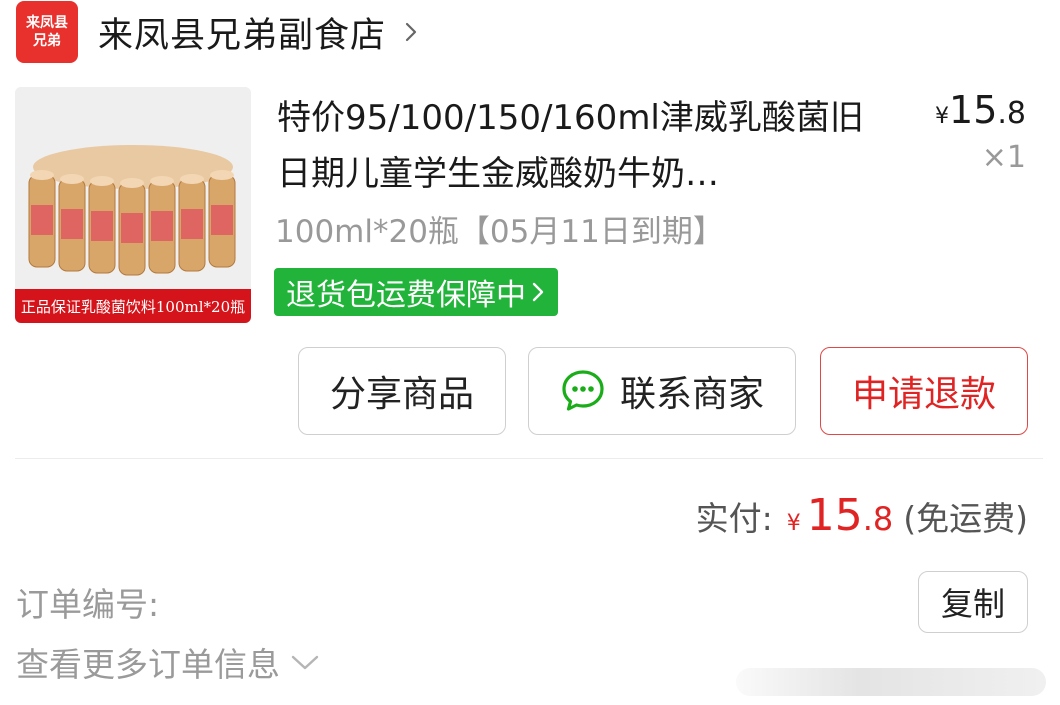 The width and height of the screenshot is (1060, 705). I want to click on contact-merchant-label: 联系商家, so click(691, 394).